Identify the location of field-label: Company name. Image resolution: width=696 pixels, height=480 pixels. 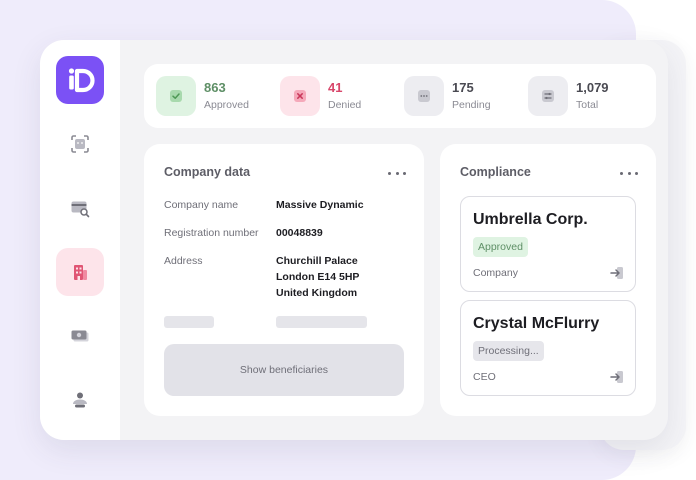
(201, 205).